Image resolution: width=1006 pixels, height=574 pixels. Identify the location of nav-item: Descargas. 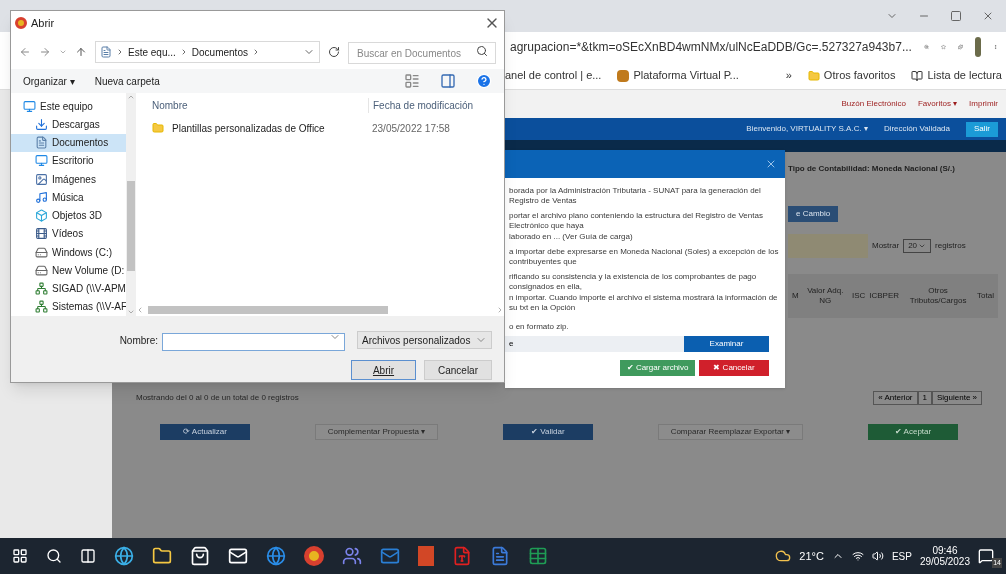
(68, 124).